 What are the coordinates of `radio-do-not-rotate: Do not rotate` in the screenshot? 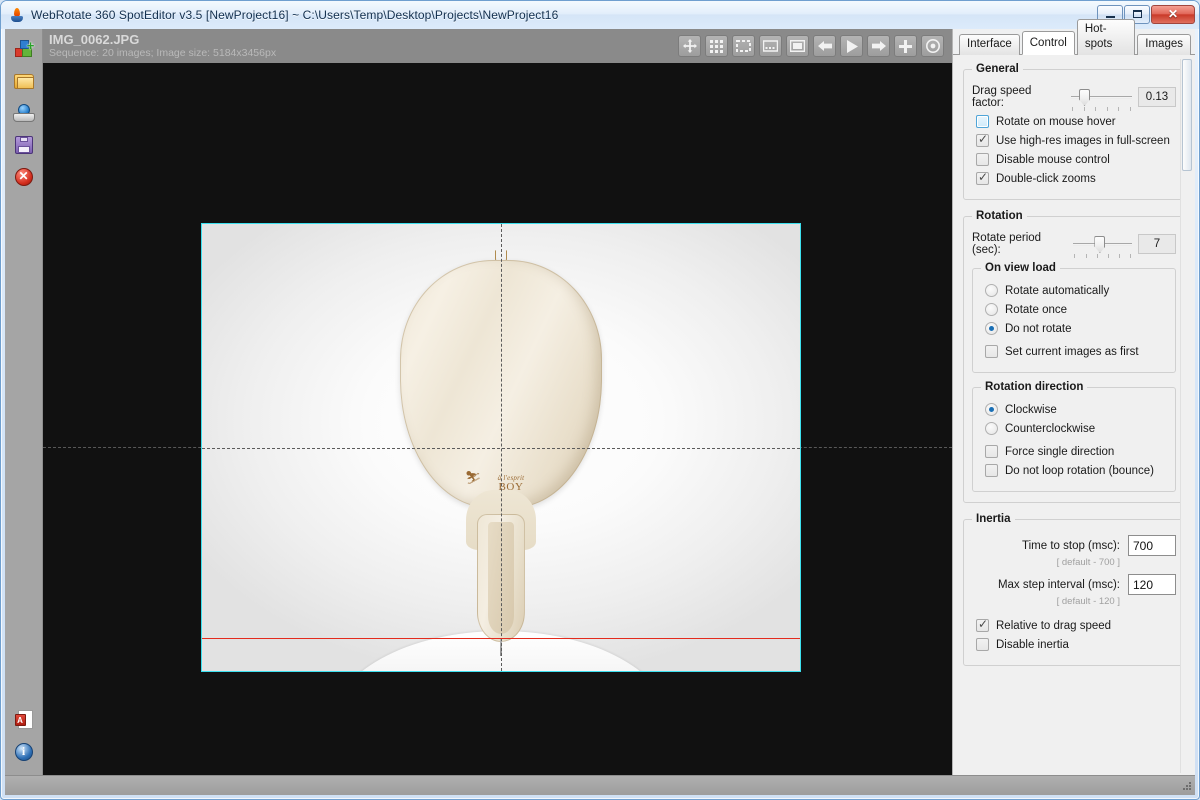 It's located at (1076, 328).